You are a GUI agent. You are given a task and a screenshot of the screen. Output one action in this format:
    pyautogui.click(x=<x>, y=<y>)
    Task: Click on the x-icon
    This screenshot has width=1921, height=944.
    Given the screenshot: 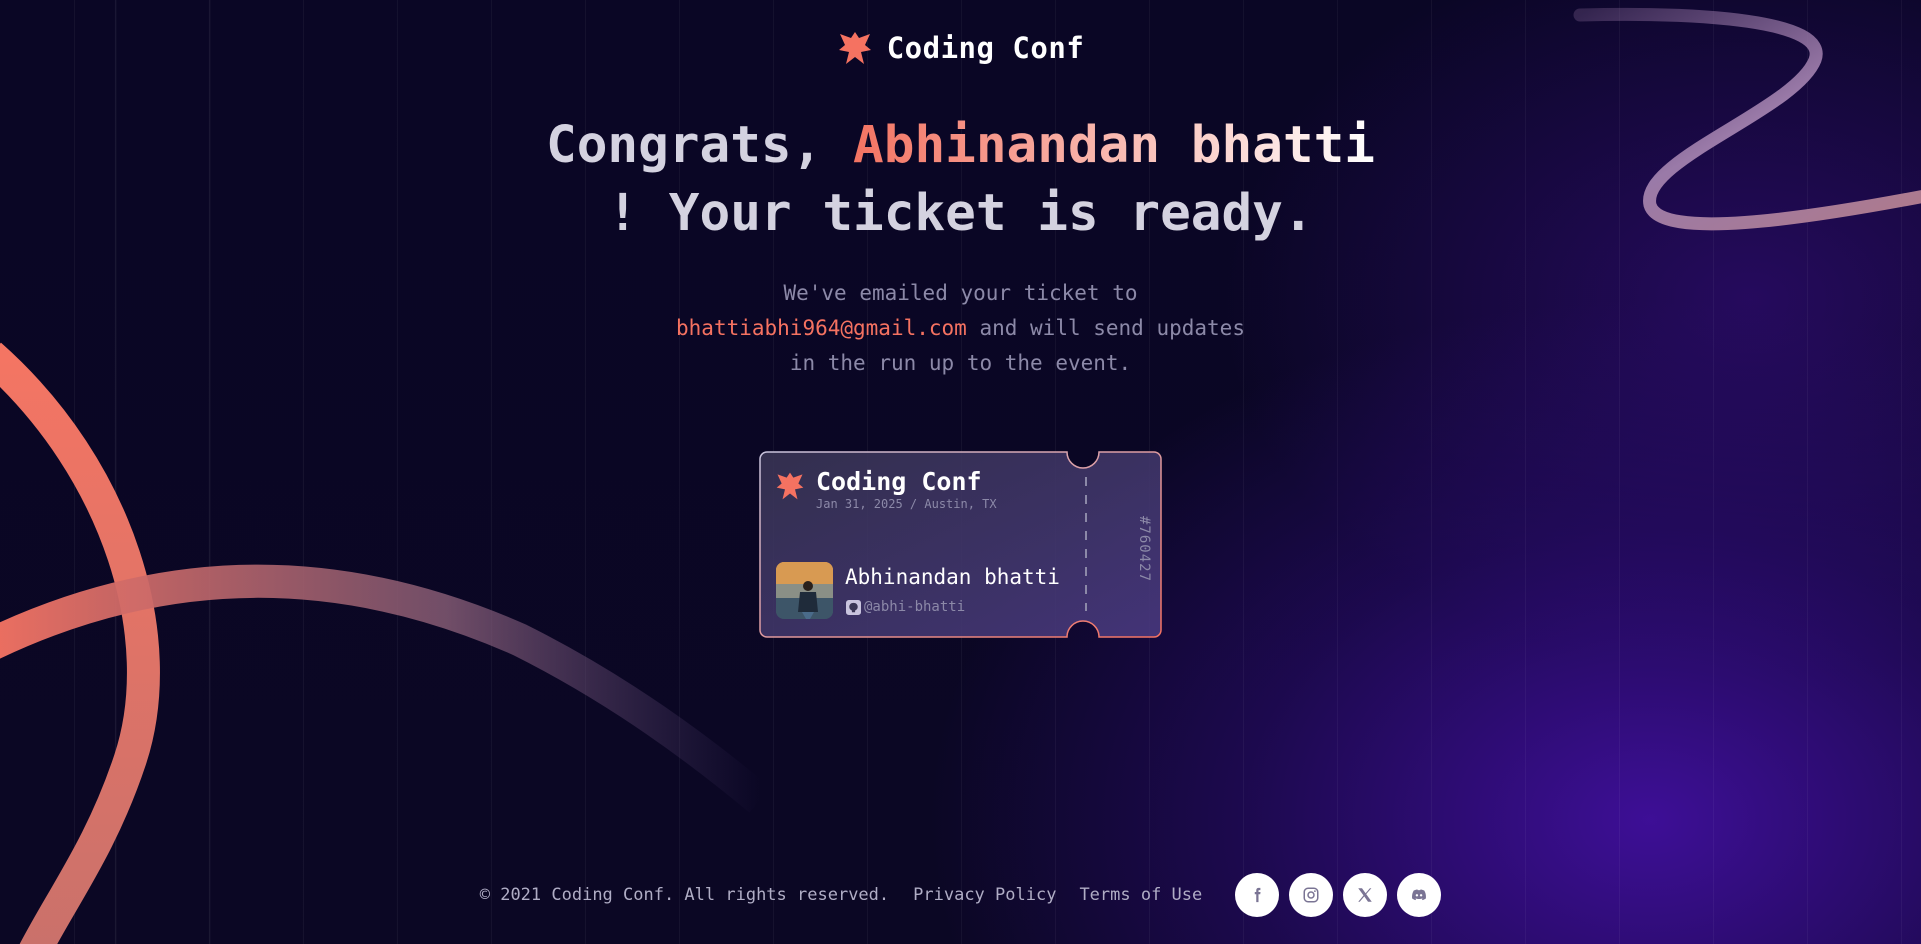 What is the action you would take?
    pyautogui.click(x=1365, y=895)
    